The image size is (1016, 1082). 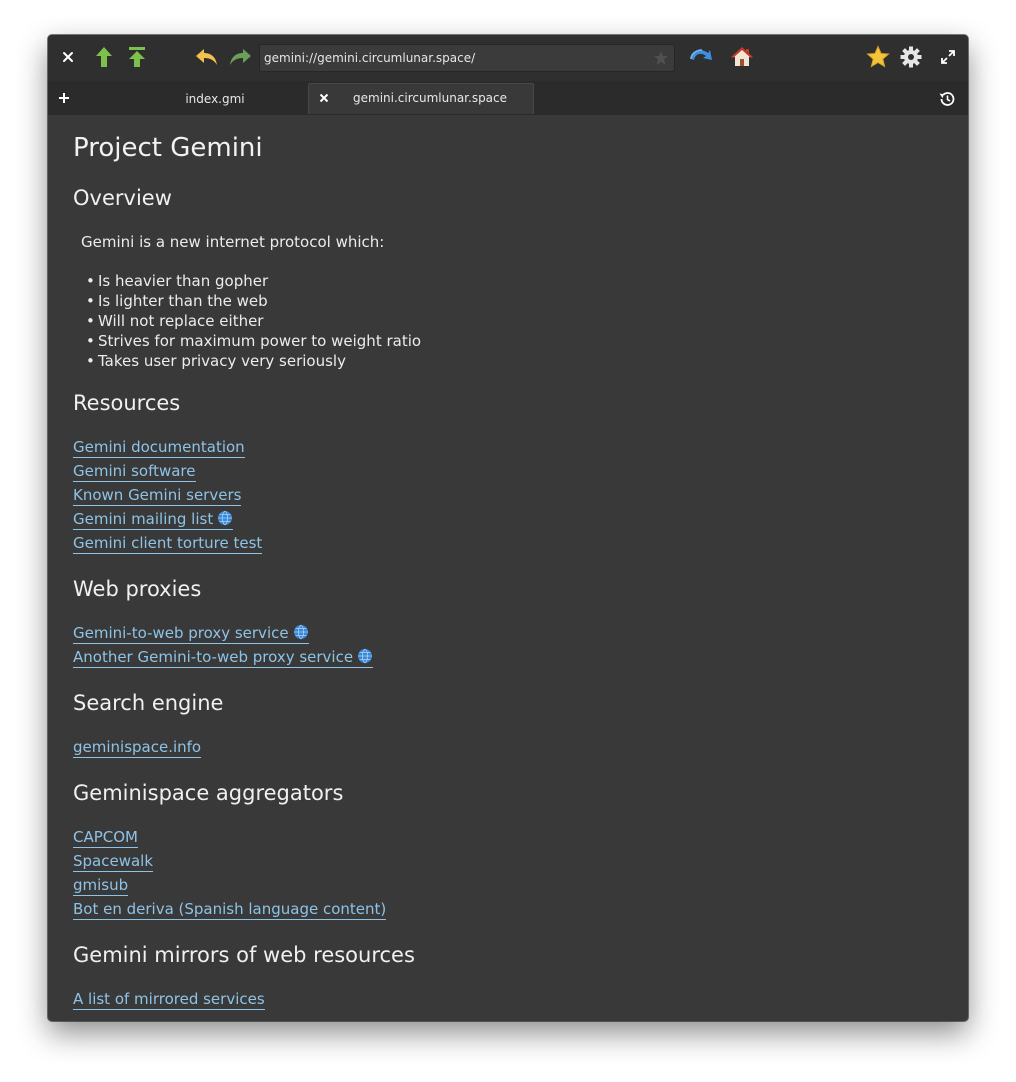 What do you see at coordinates (127, 403) in the screenshot?
I see `heading-resources: Resources` at bounding box center [127, 403].